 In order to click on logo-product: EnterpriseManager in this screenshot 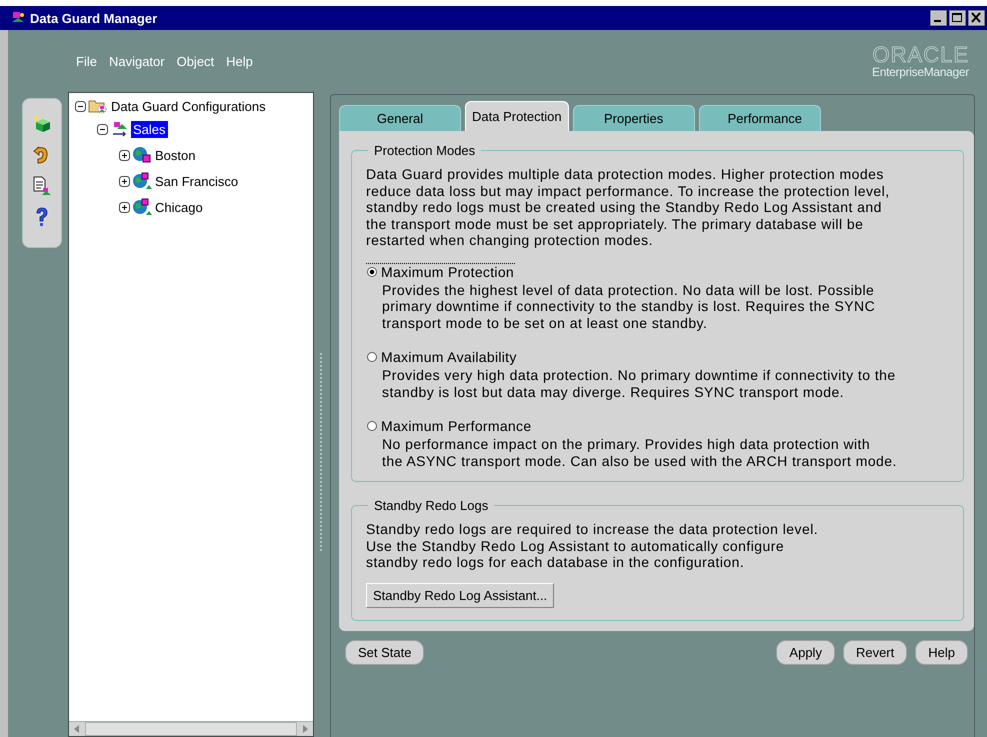, I will do `click(920, 72)`.